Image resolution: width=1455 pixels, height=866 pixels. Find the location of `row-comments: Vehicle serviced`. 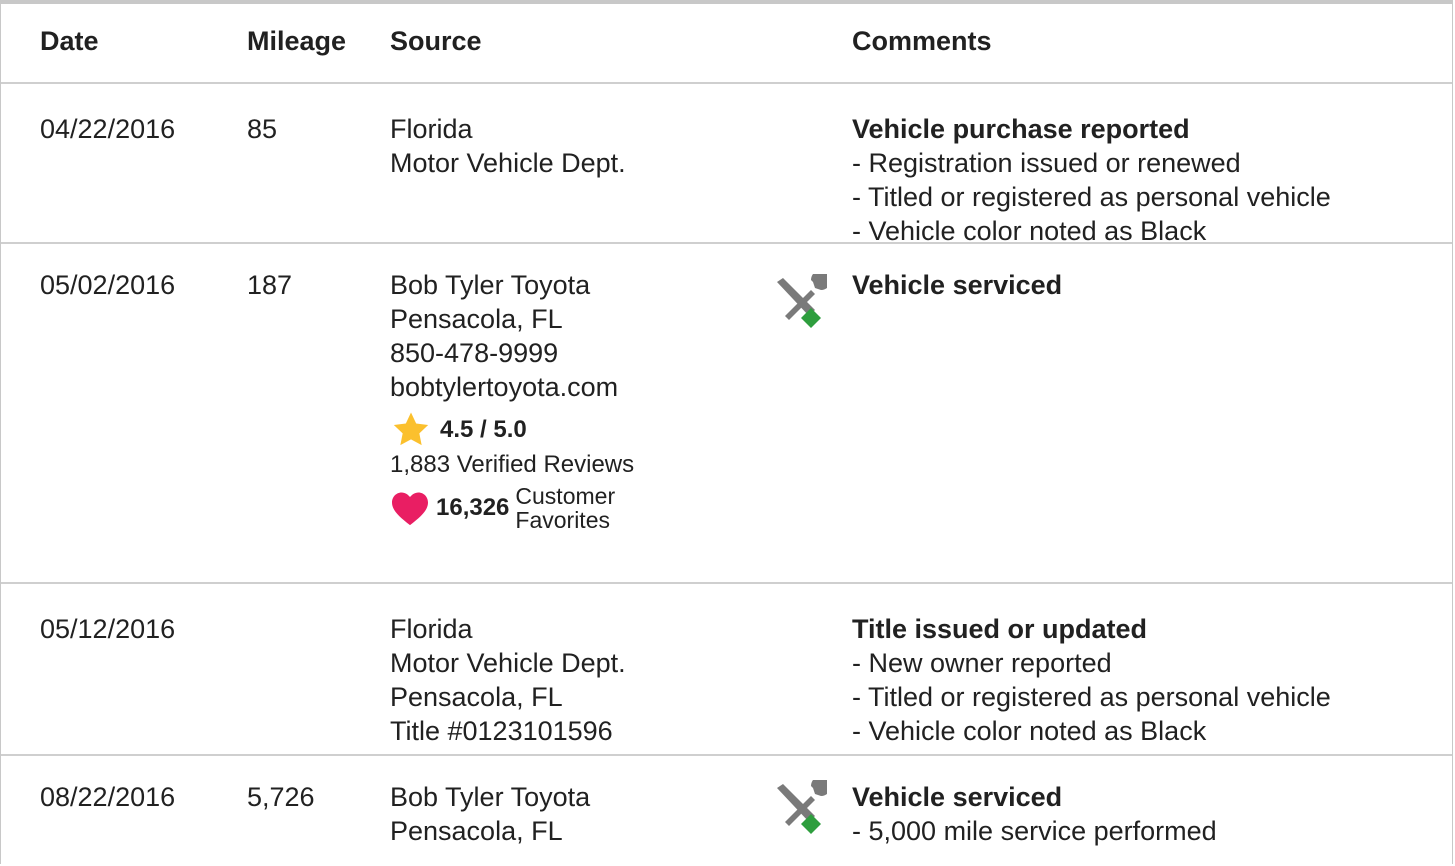

row-comments: Vehicle serviced is located at coordinates (957, 285).